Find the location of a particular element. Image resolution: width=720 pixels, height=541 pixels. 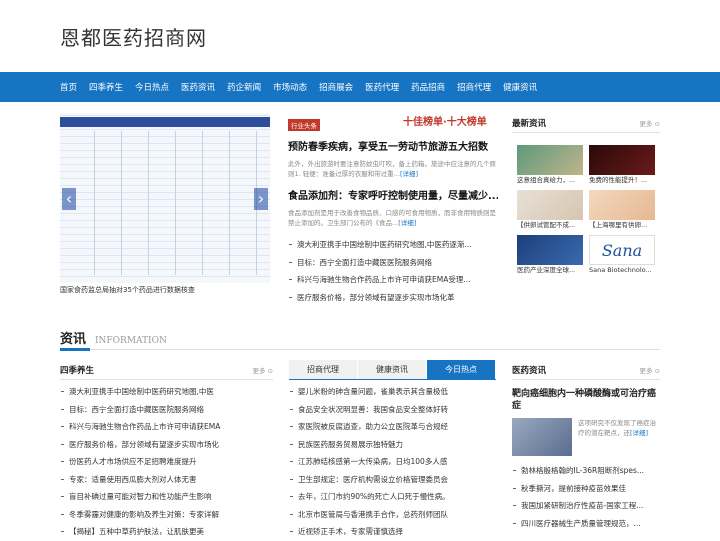

seasonal-health-header: 四季养生 更多 ⊙ is located at coordinates (166, 370).